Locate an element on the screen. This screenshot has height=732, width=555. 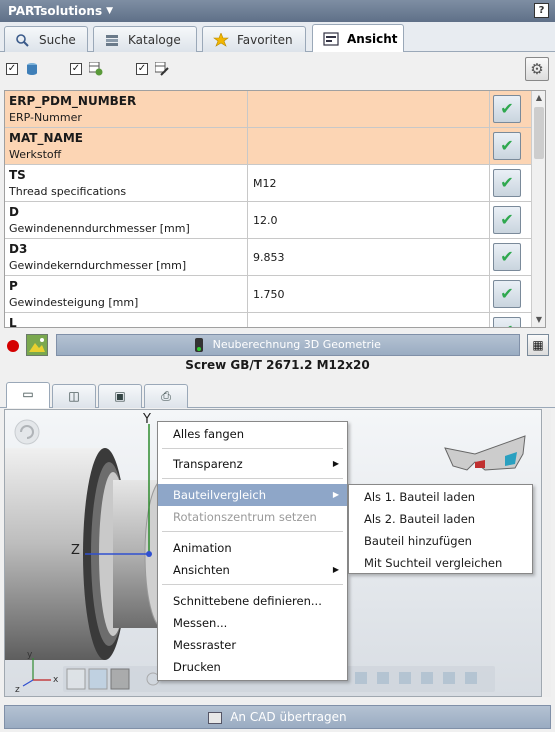
settings-button: ⚙ is located at coordinates (537, 69).